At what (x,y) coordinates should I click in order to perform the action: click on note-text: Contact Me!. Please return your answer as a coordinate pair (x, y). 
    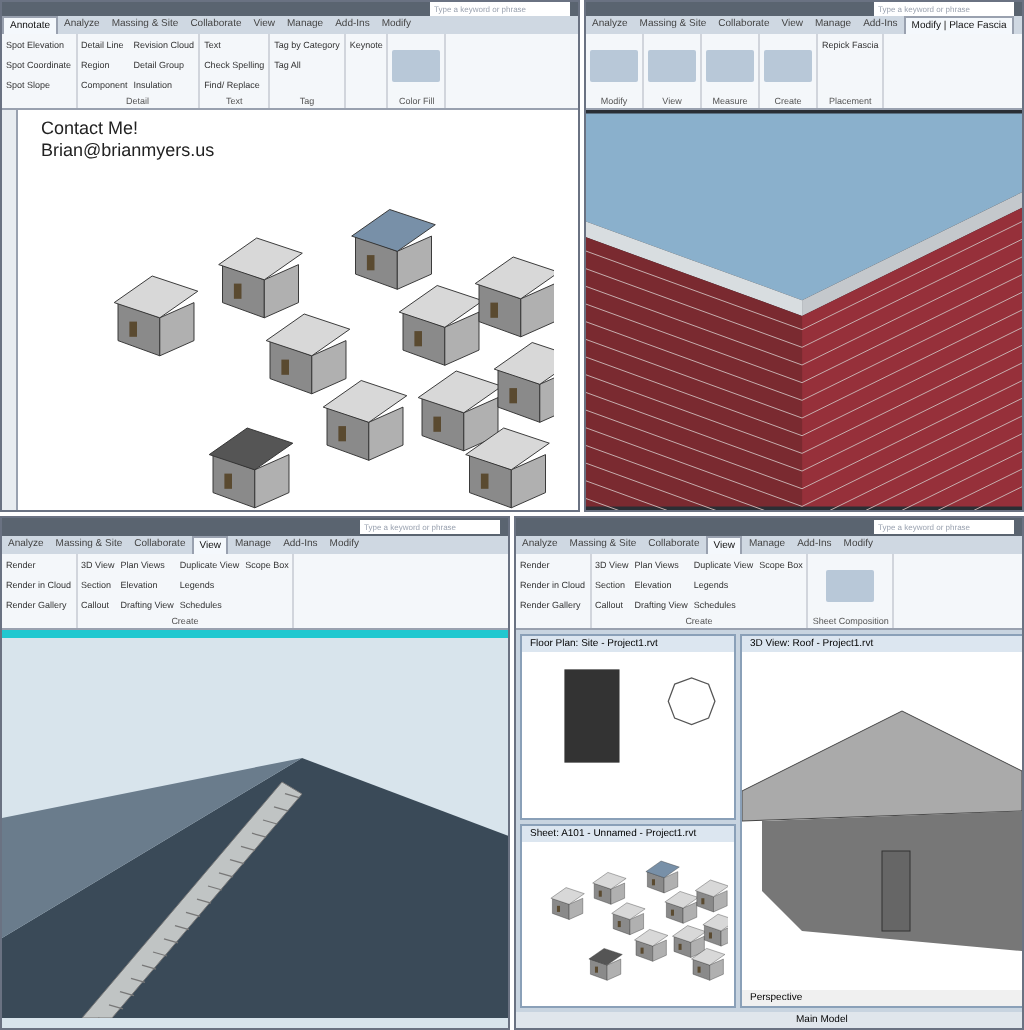
    Looking at the image, I should click on (91, 129).